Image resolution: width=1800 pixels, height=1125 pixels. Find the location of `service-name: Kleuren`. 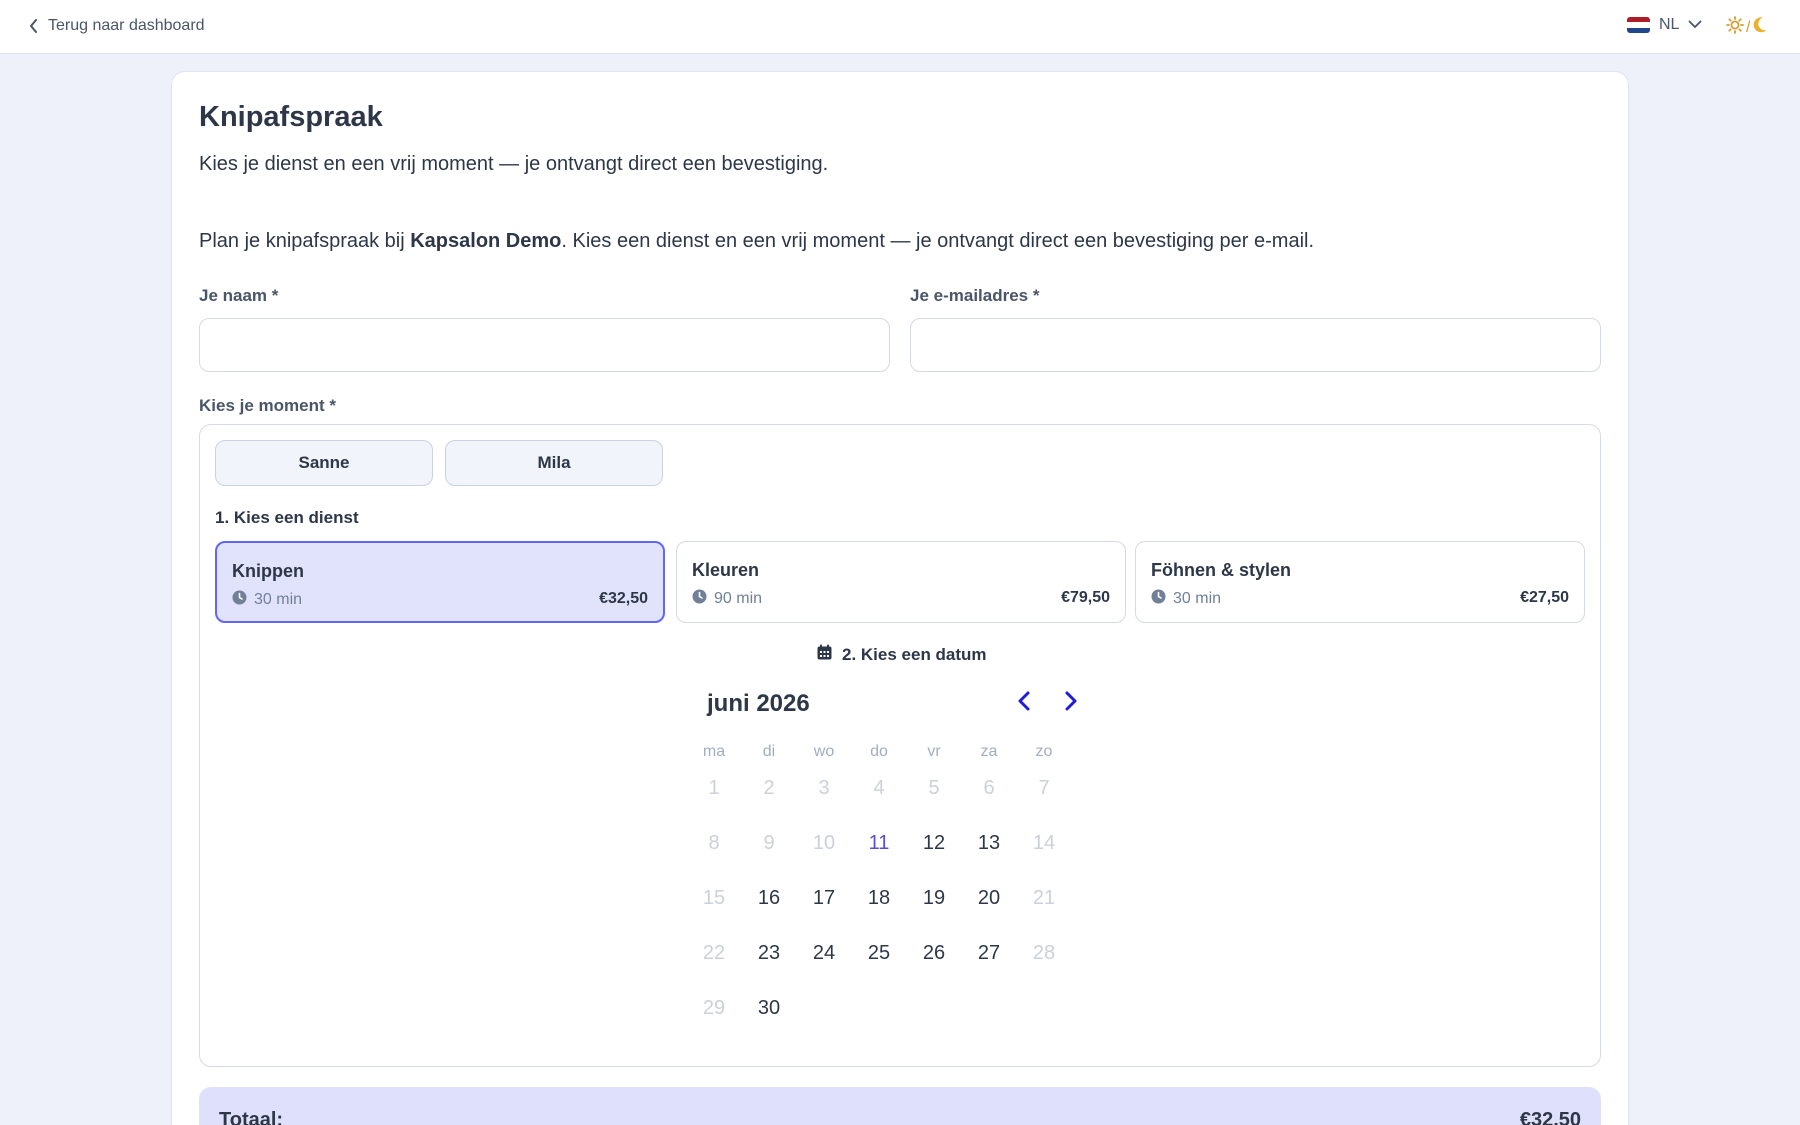

service-name: Kleuren is located at coordinates (726, 570).